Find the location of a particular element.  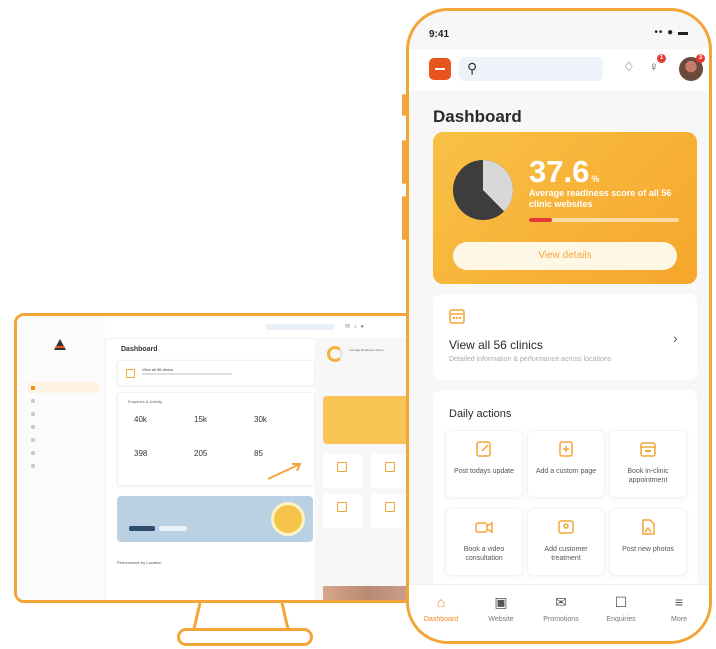

video-icon is located at coordinates (484, 527).